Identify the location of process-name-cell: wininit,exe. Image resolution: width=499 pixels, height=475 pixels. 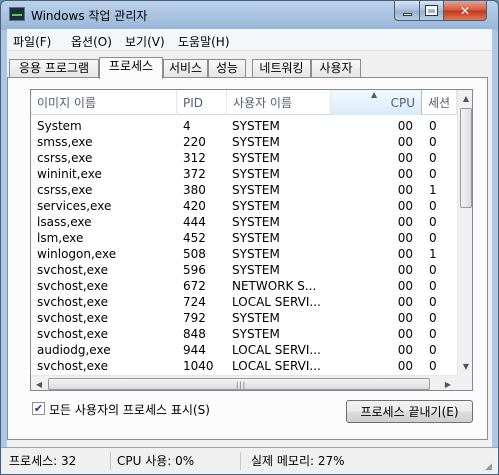
(69, 174).